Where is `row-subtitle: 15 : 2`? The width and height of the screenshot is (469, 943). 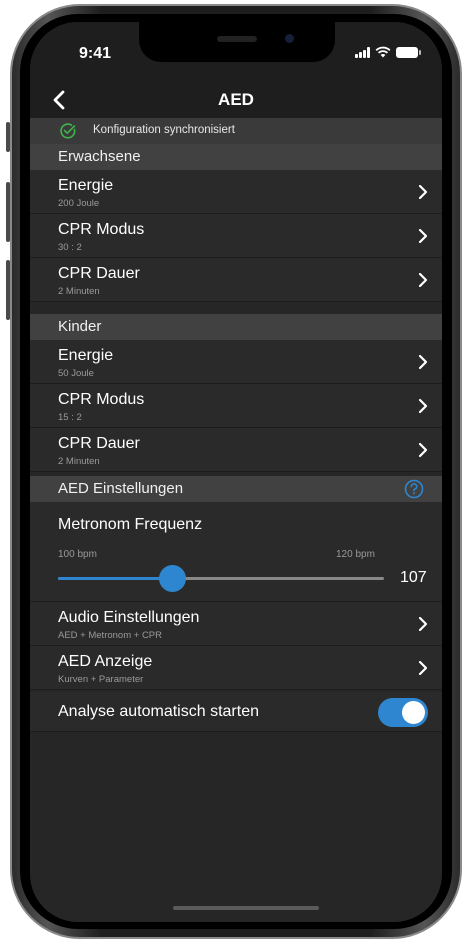 row-subtitle: 15 : 2 is located at coordinates (70, 417).